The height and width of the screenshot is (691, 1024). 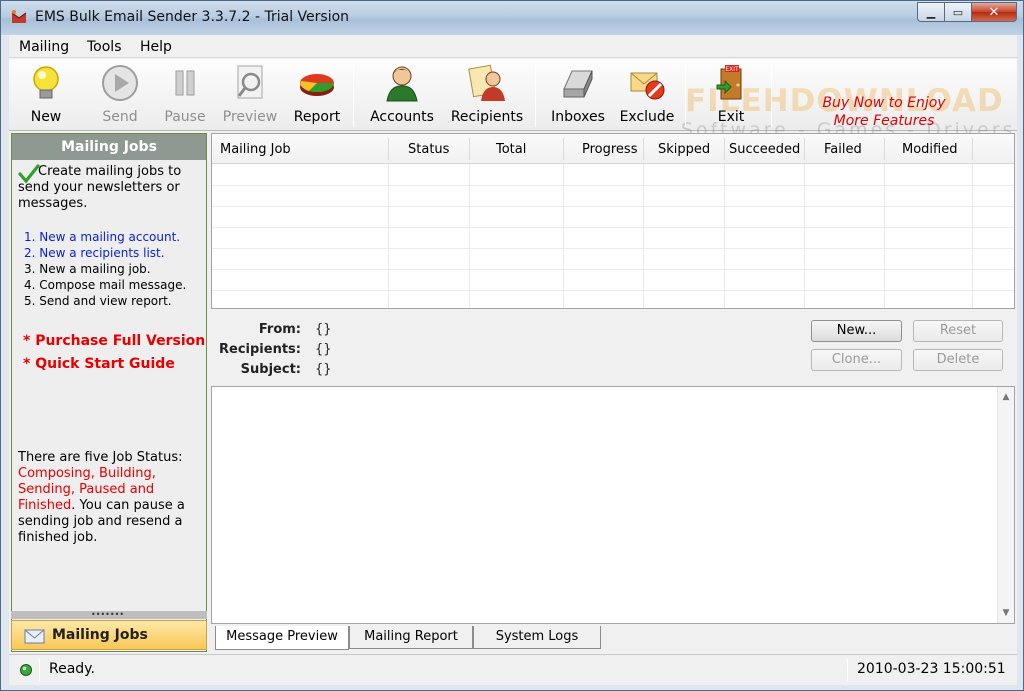 I want to click on buy-now-promo: Buy Now to Enjoy More Features, so click(x=884, y=112).